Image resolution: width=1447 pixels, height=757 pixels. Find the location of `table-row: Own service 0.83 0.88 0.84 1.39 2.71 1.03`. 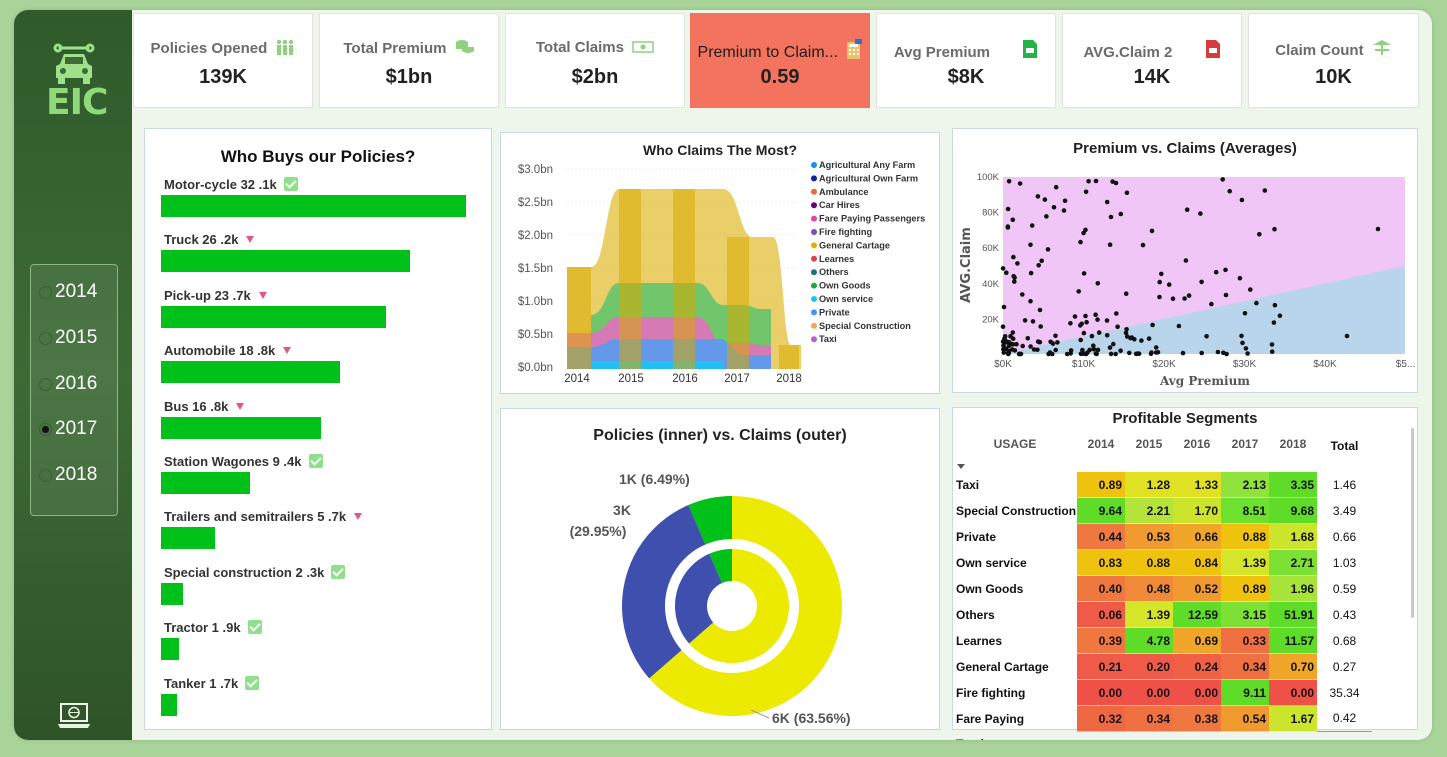

table-row: Own service 0.83 0.88 0.84 1.39 2.71 1.03 is located at coordinates (1162, 562).